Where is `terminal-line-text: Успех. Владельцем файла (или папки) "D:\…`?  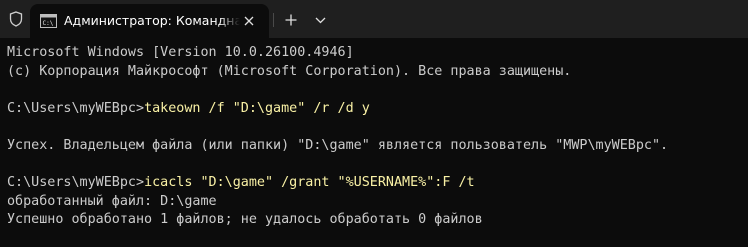
terminal-line-text: Успех. Владельцем файла (или папки) "D:\… is located at coordinates (338, 145).